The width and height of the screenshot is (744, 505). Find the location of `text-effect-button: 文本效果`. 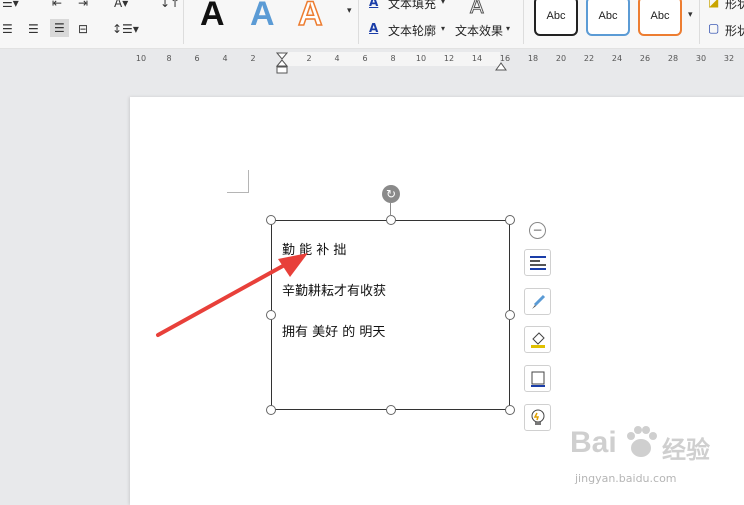

text-effect-button: 文本效果 is located at coordinates (479, 30).